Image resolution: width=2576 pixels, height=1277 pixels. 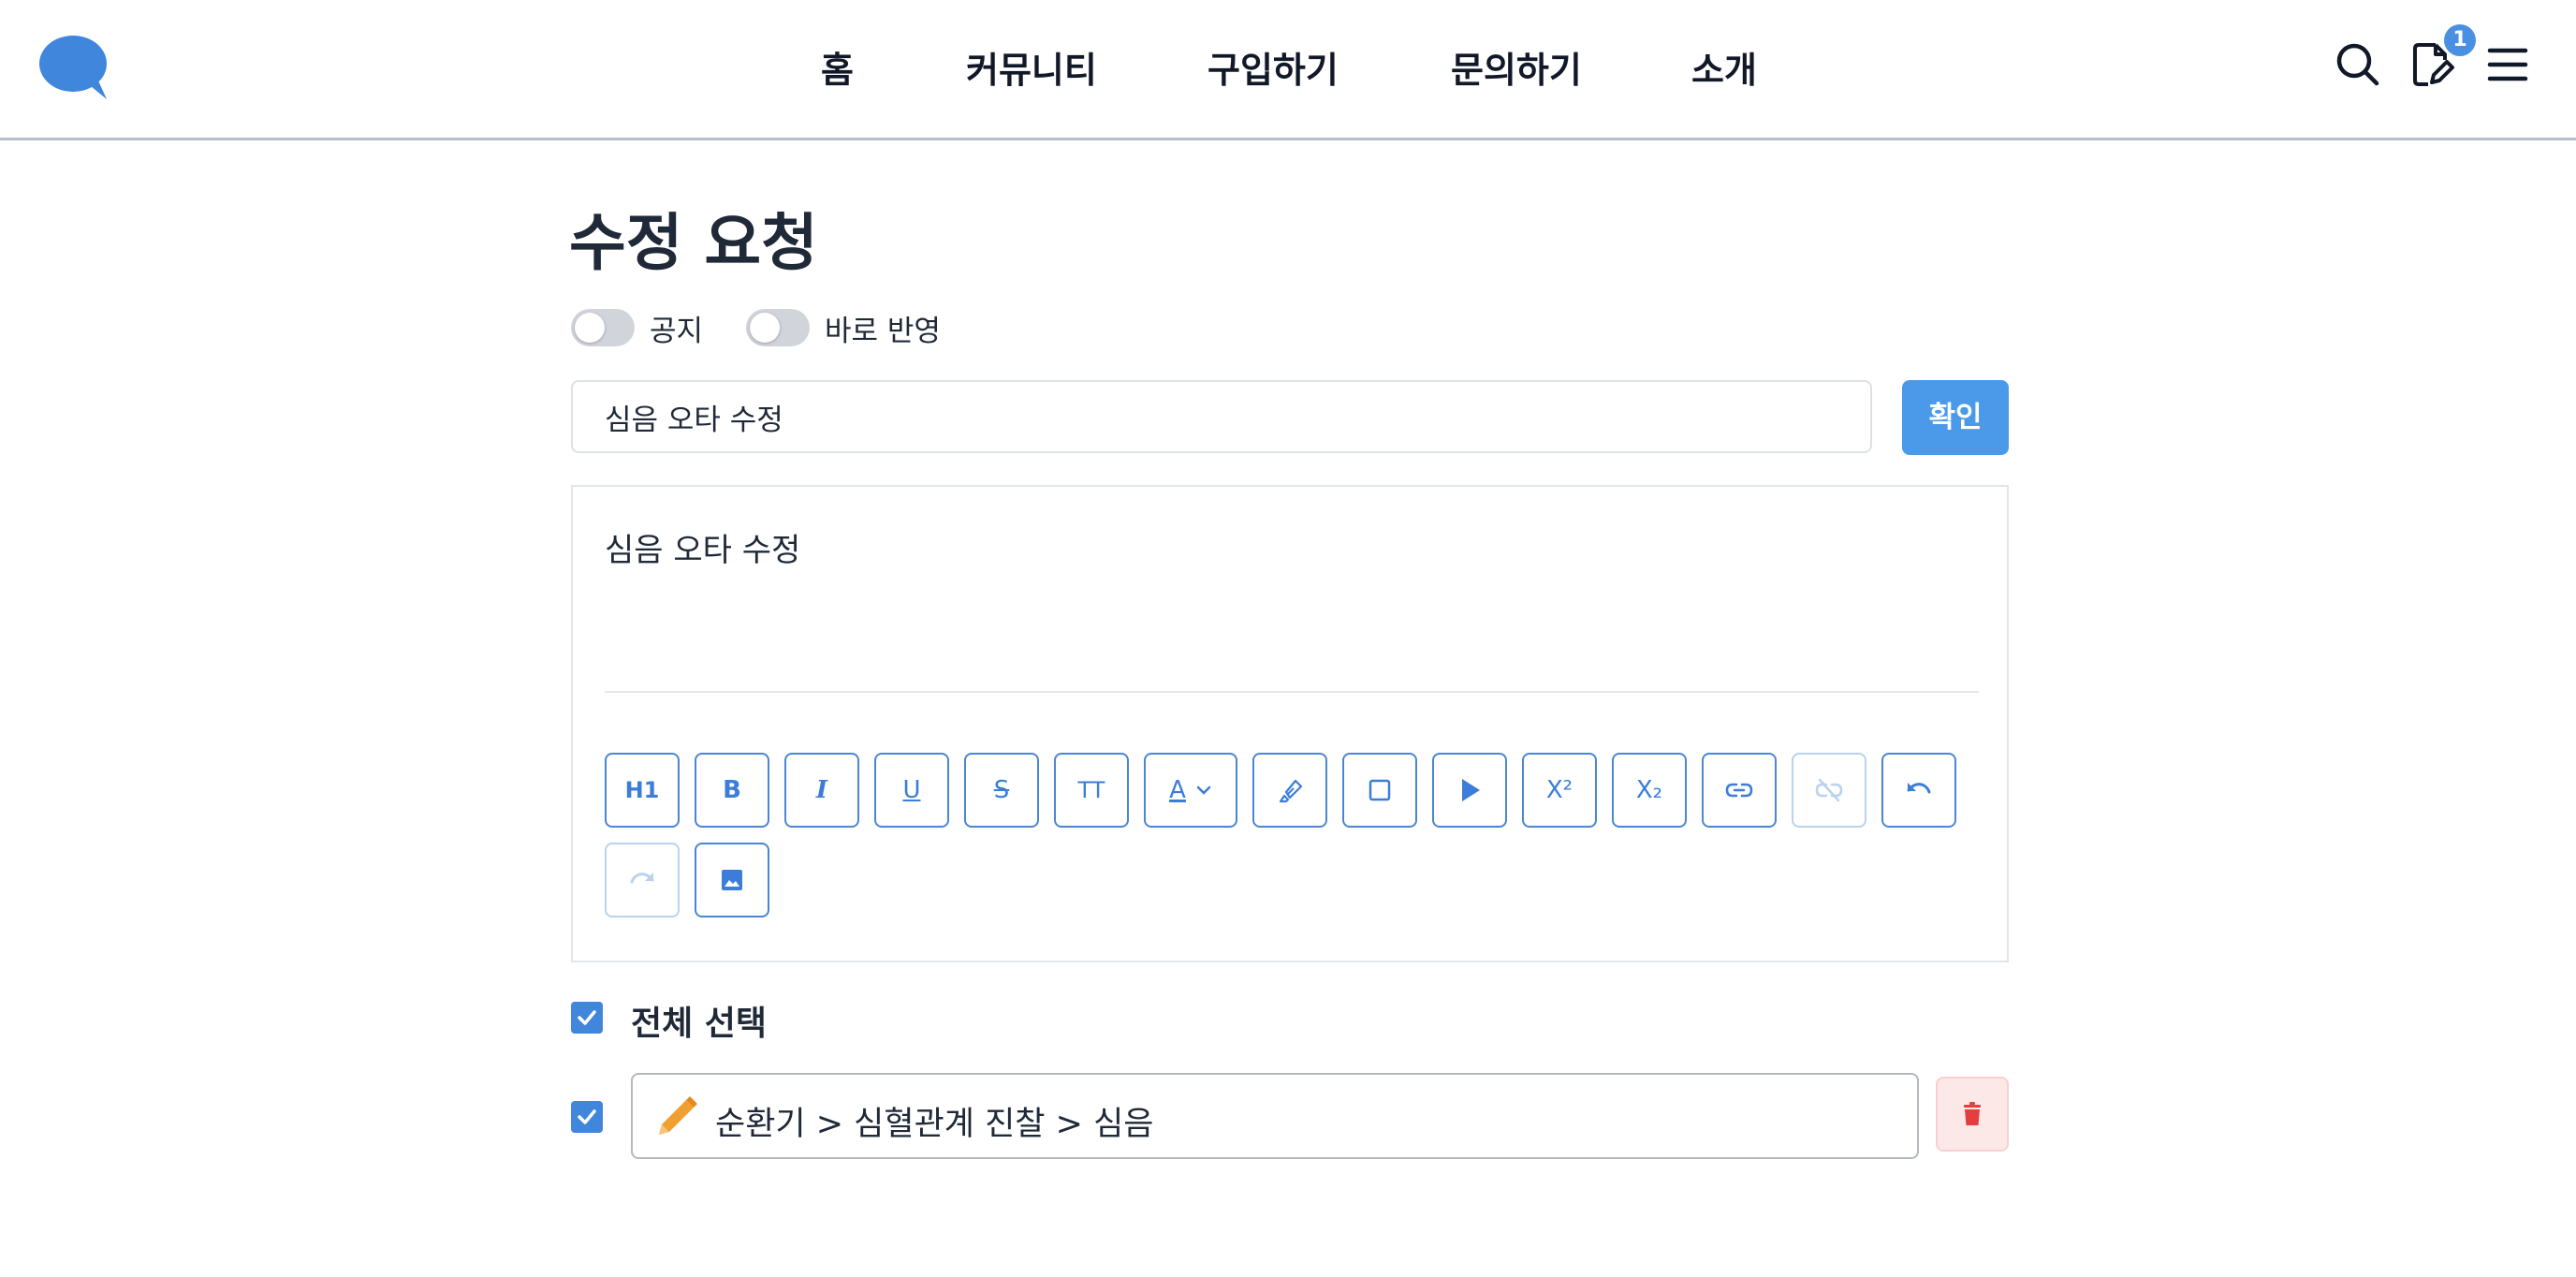 I want to click on select-all-label: 전체 선택, so click(x=699, y=1024).